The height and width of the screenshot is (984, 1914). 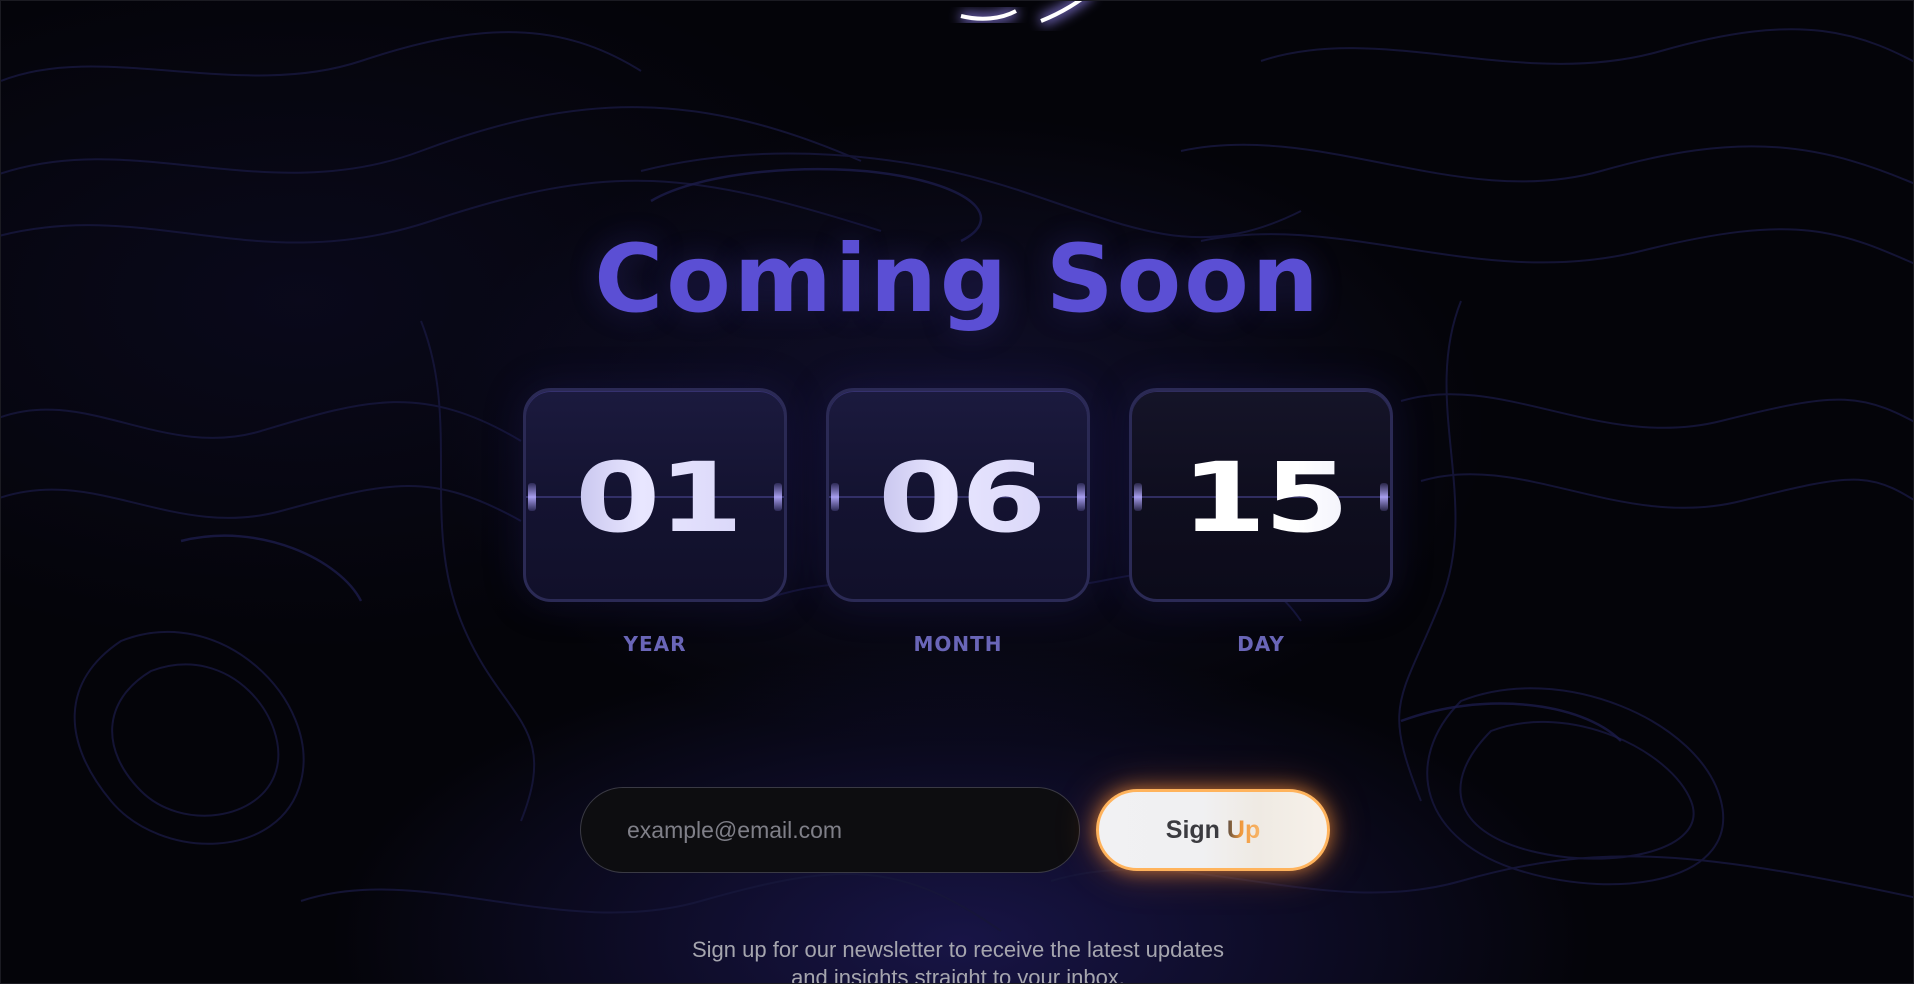 I want to click on countdown-year: 01 YEAR, so click(x=655, y=522).